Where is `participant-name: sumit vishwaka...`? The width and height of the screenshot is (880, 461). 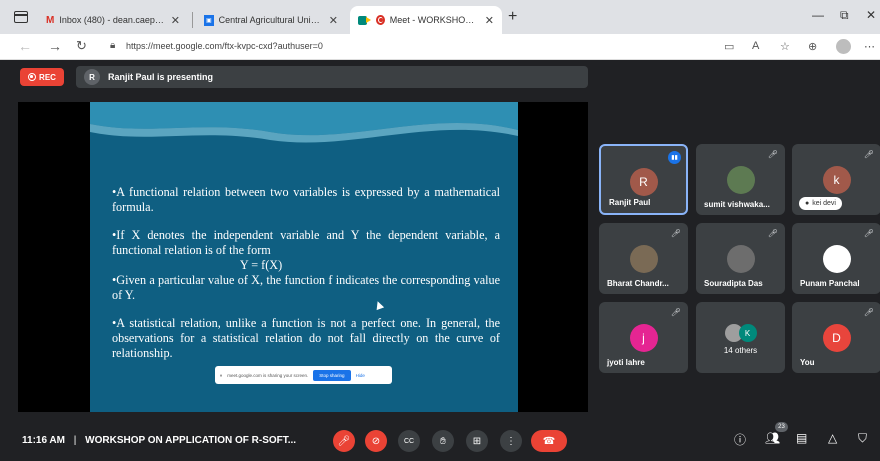
participant-name: sumit vishwaka... is located at coordinates (737, 204).